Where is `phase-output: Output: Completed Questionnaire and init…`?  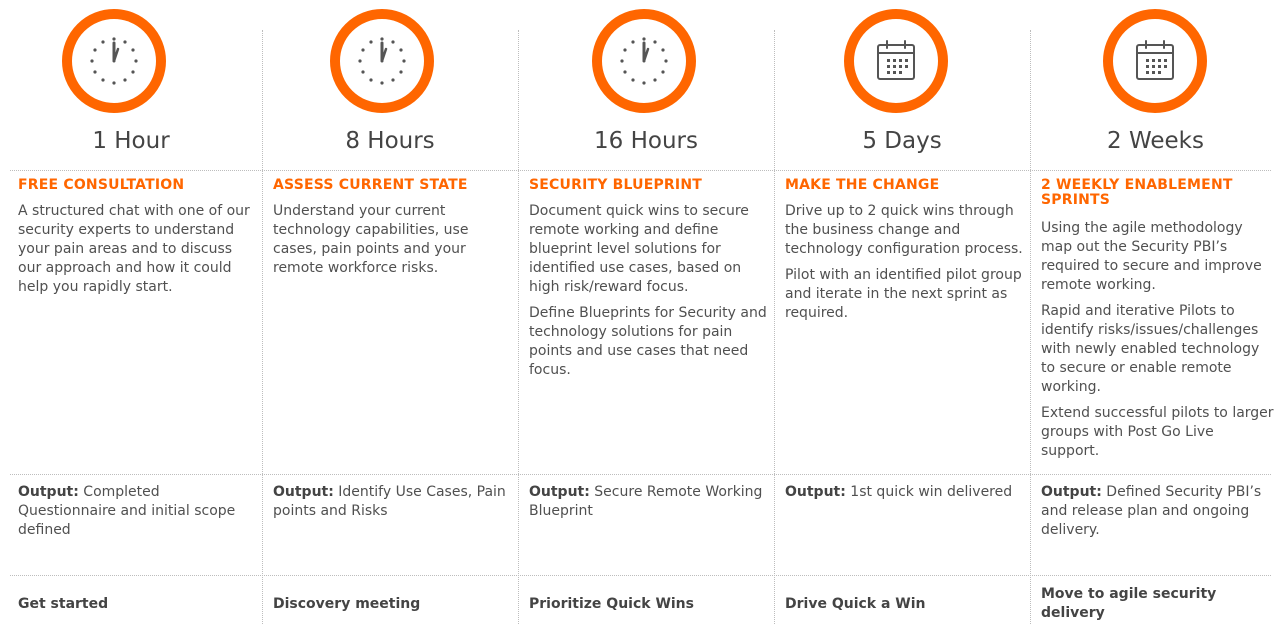
phase-output: Output: Completed Questionnaire and init… is located at coordinates (138, 511).